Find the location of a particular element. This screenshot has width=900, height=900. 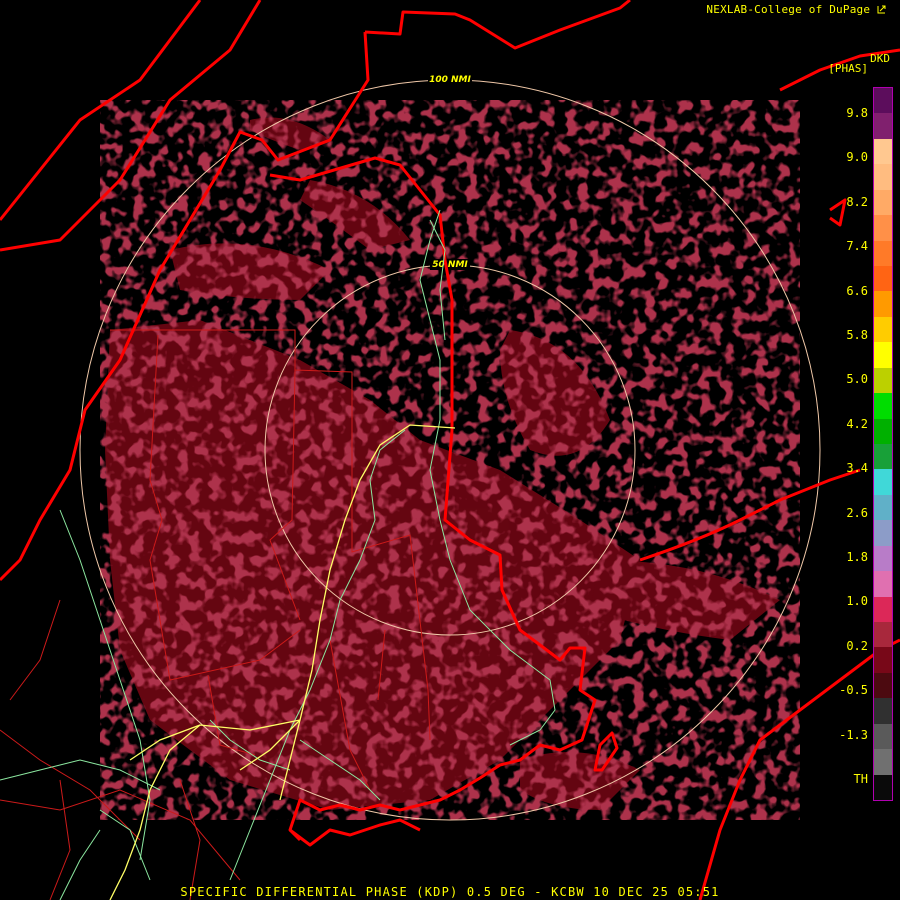

legend-product-code: DKD is located at coordinates (880, 58).